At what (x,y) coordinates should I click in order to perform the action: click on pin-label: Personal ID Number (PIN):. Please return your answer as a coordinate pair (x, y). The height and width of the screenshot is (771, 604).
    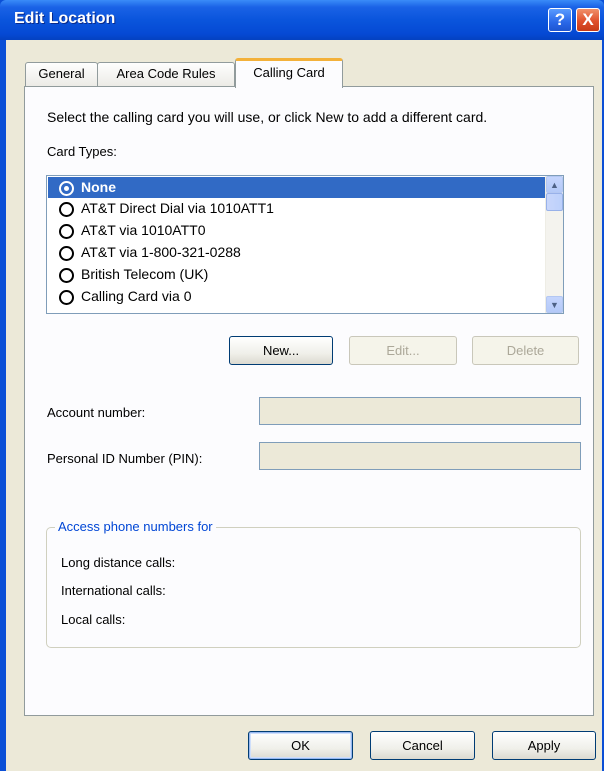
    Looking at the image, I should click on (125, 458).